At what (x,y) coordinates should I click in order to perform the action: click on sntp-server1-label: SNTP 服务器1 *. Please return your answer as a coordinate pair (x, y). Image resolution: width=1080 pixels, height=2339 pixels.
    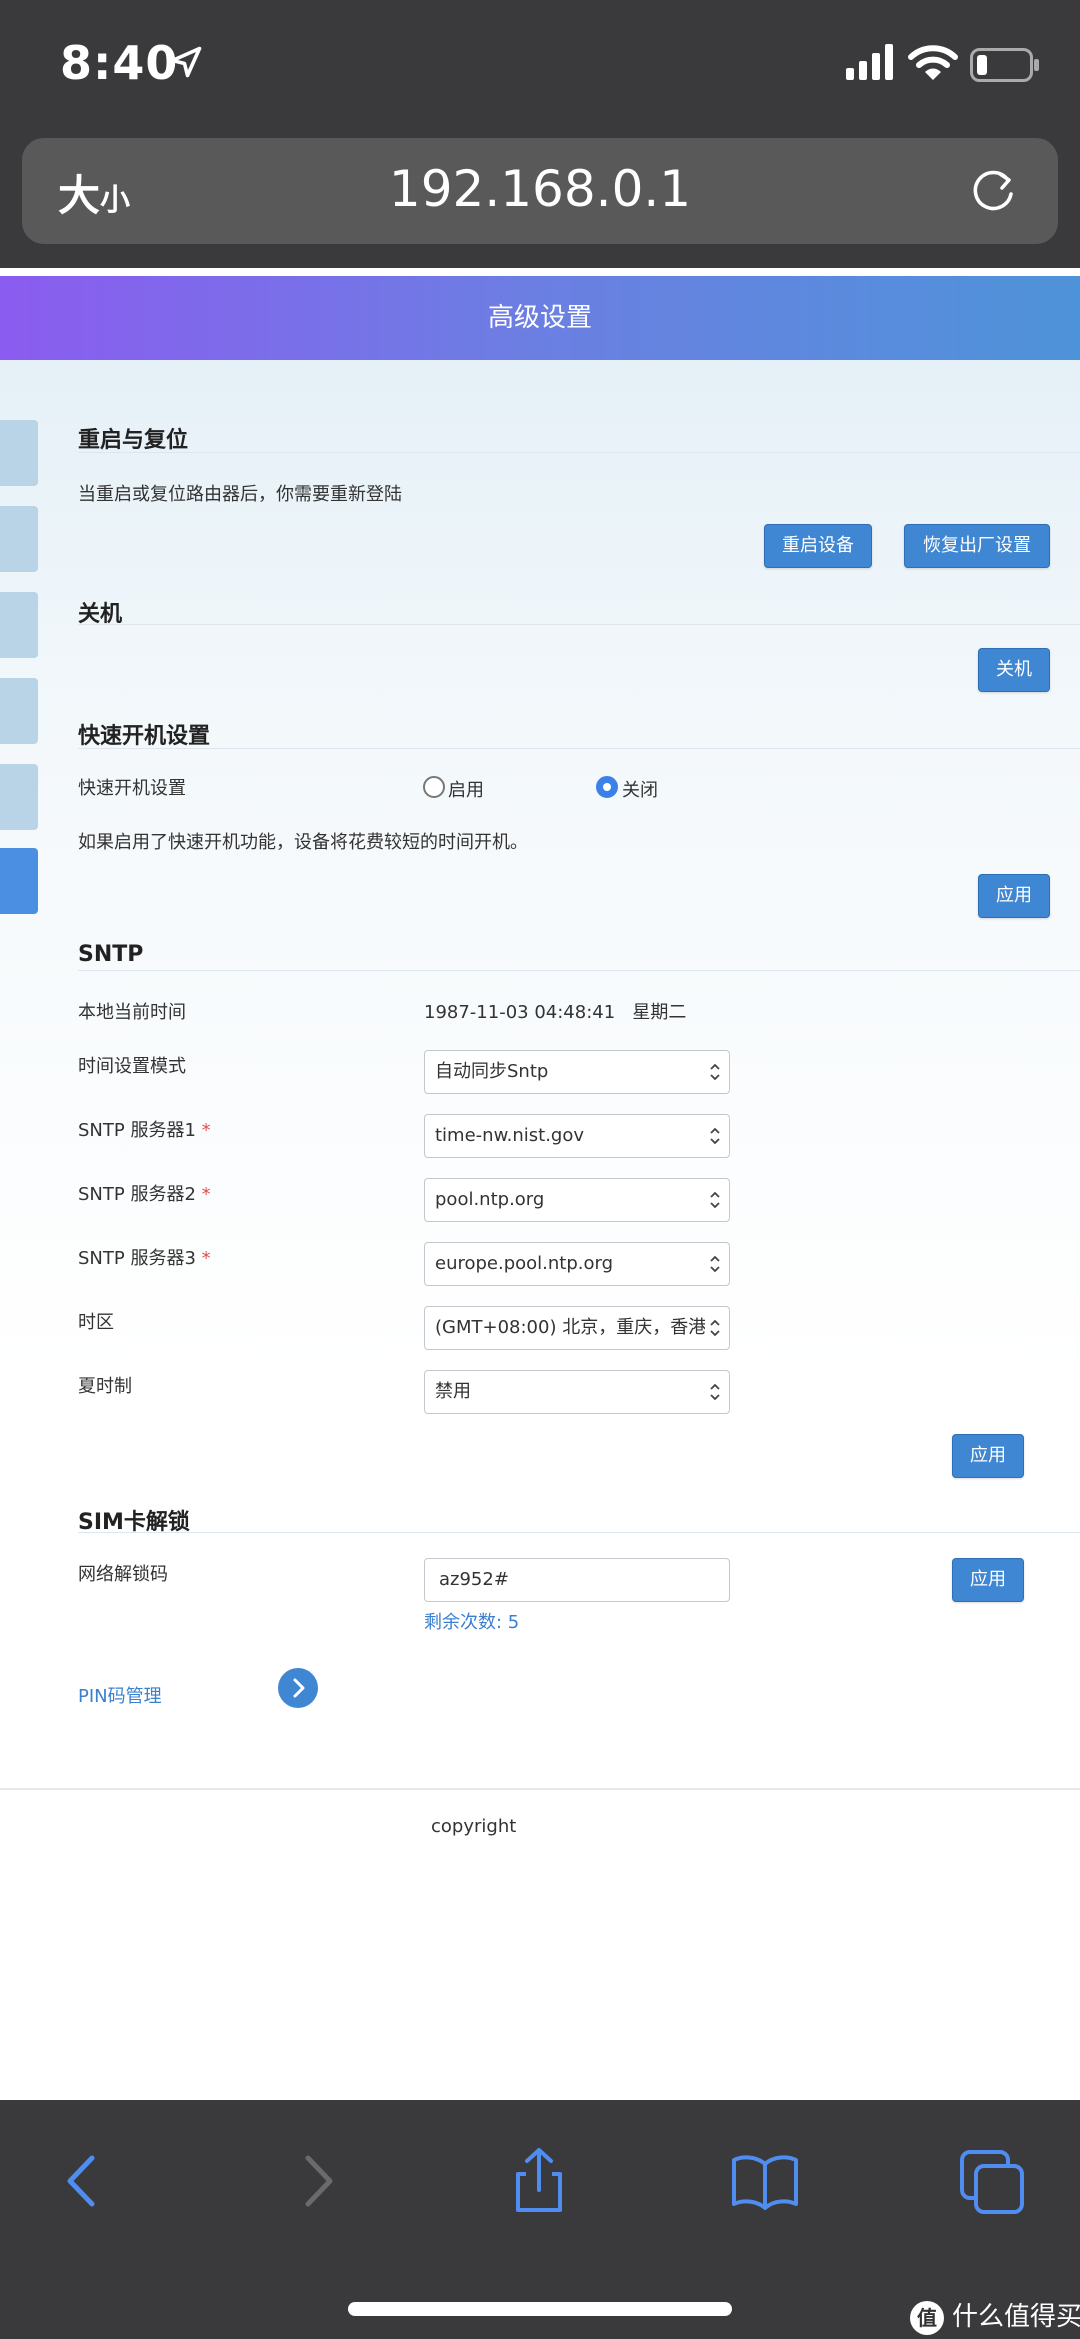
    Looking at the image, I should click on (144, 1129).